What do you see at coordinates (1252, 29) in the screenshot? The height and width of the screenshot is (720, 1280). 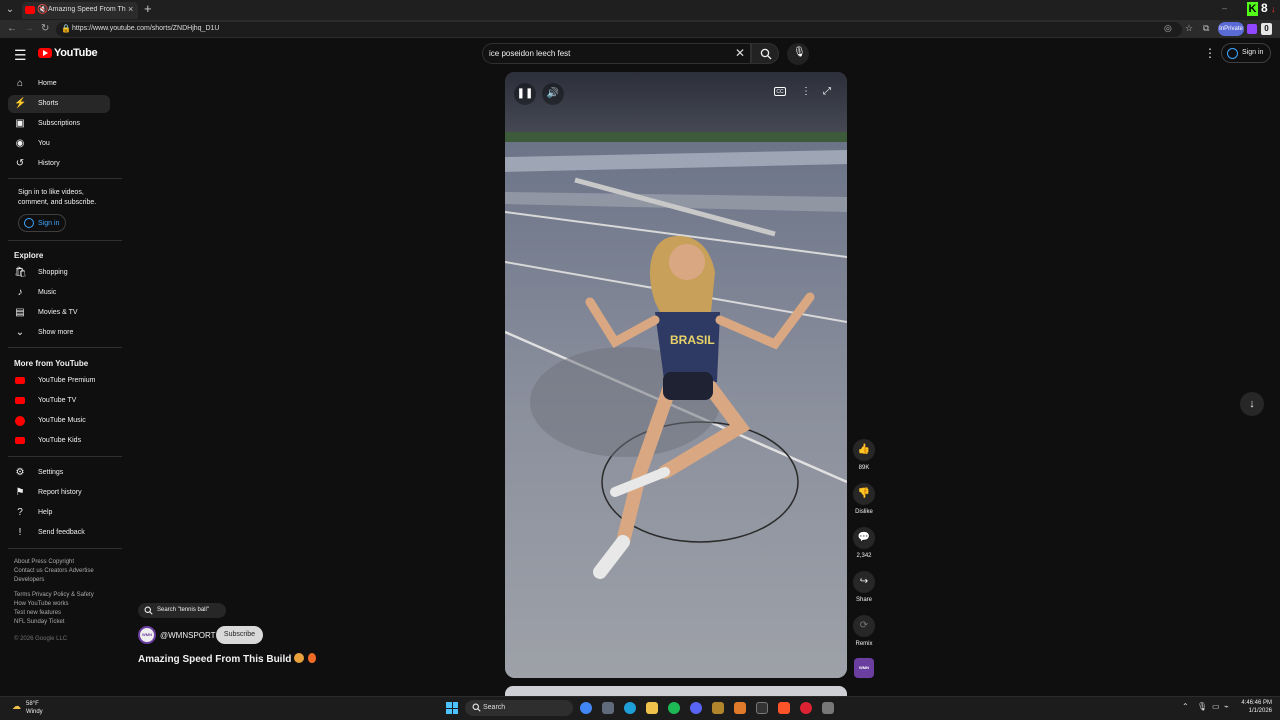 I see `twitch-extension-icon` at bounding box center [1252, 29].